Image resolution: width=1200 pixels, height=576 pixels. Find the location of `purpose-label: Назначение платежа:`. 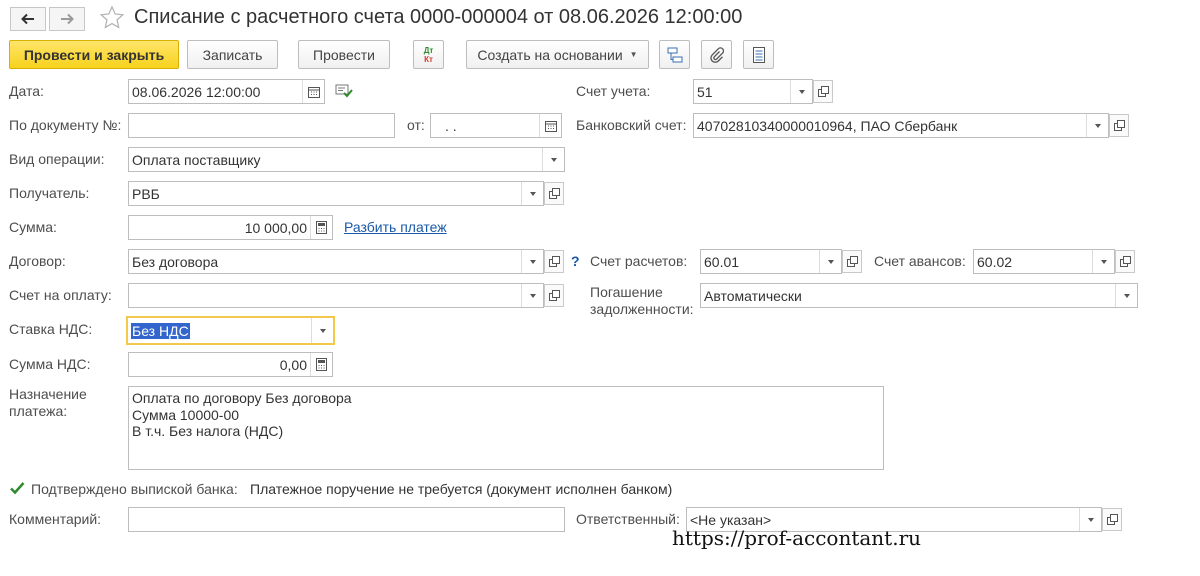

purpose-label: Назначение платежа: is located at coordinates (48, 403).